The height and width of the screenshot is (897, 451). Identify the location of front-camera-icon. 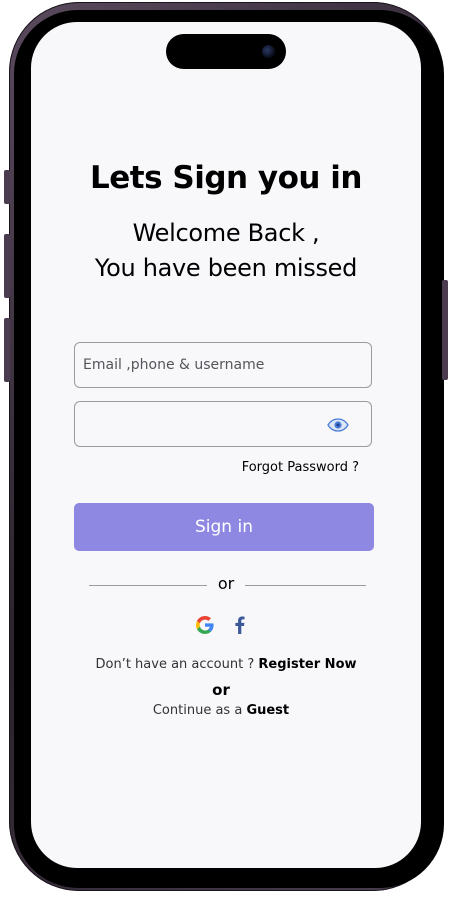
(268, 51).